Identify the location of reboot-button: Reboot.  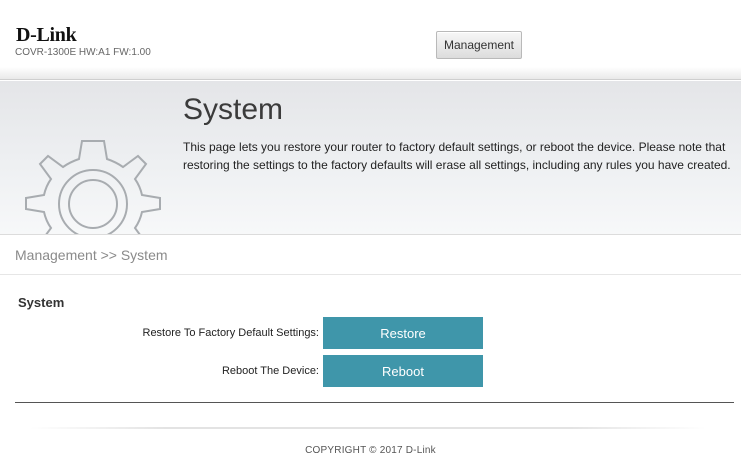
(403, 371).